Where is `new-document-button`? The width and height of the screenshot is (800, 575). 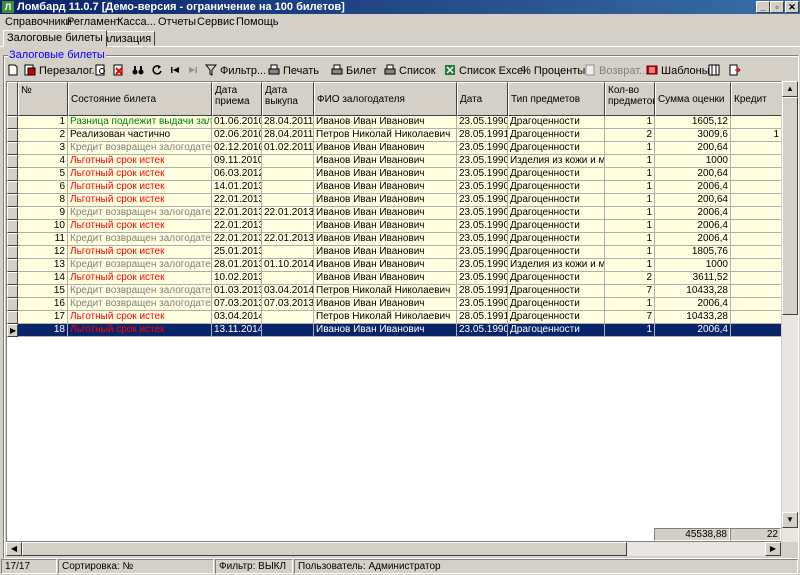 new-document-button is located at coordinates (14, 71).